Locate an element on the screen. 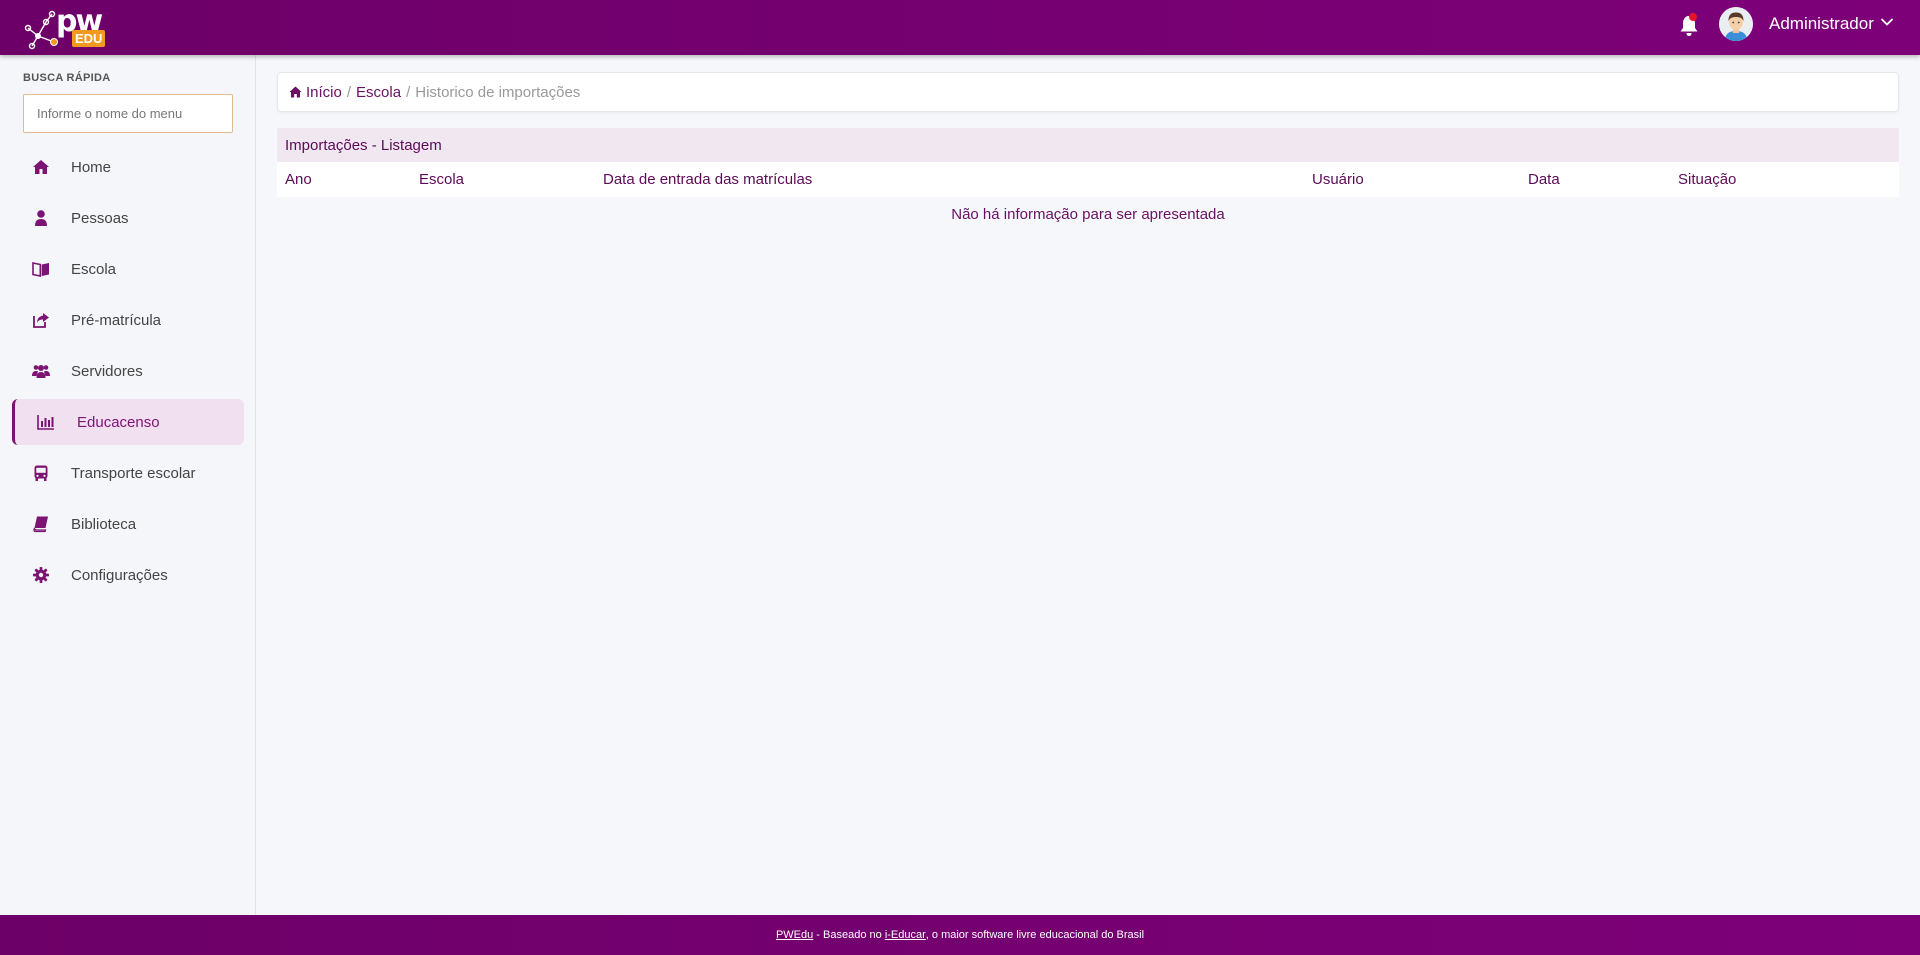 The image size is (1920, 955). logo-badge: EDU is located at coordinates (89, 38).